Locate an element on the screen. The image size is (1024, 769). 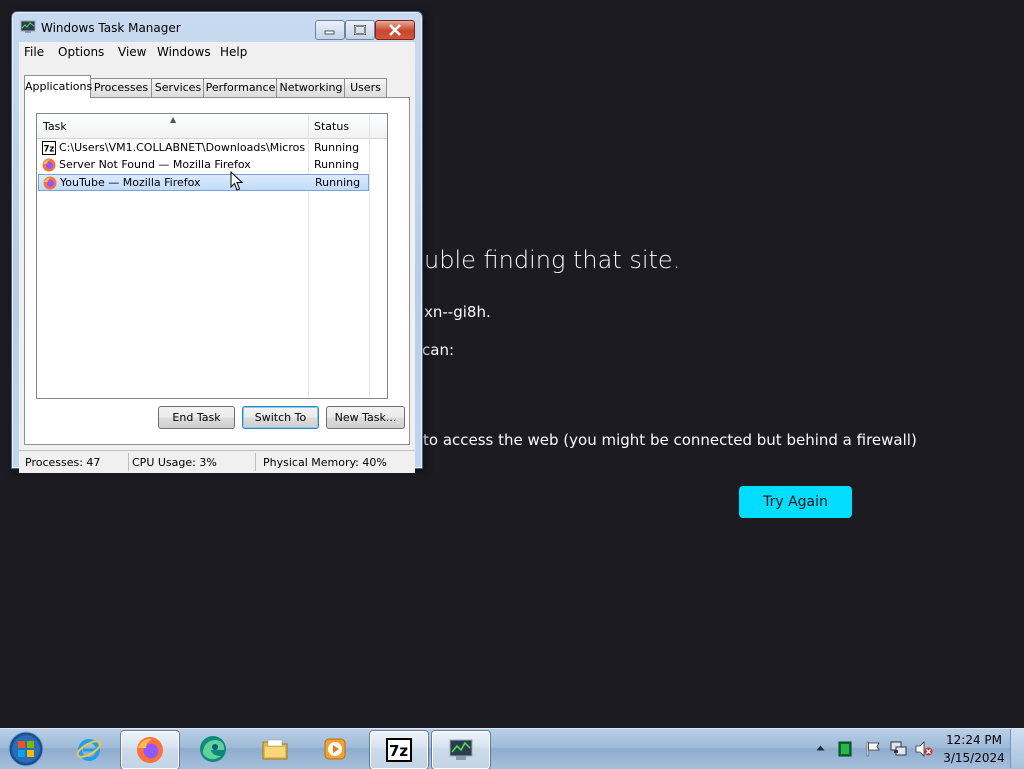
taskbar-edge is located at coordinates (213, 749).